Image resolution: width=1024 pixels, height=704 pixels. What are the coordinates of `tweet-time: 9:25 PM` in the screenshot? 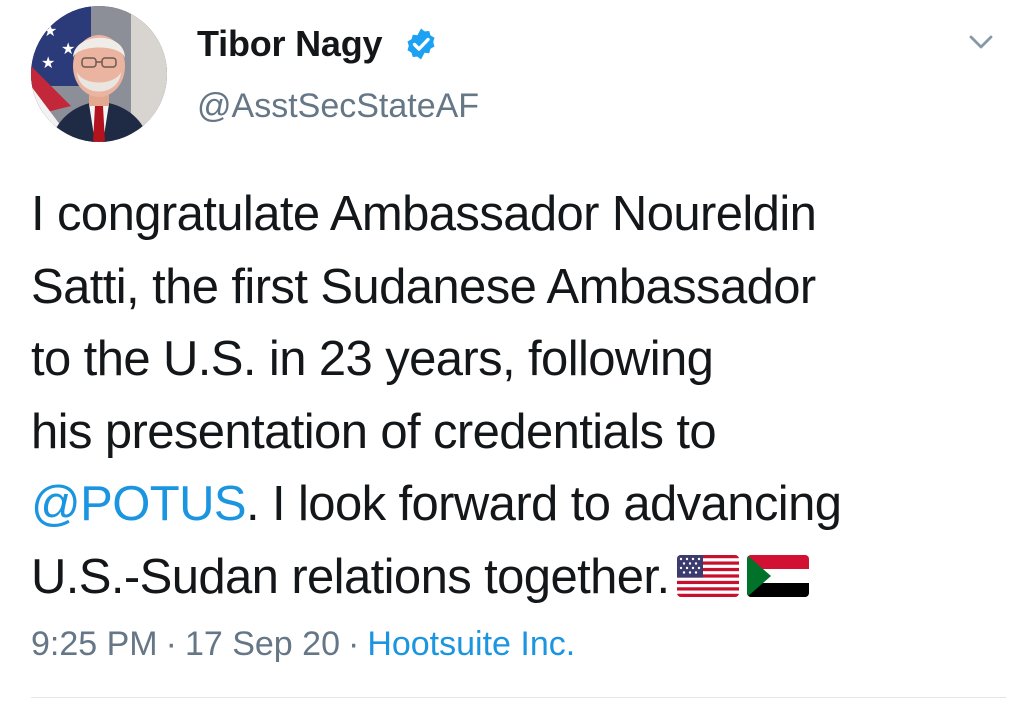 It's located at (94, 644).